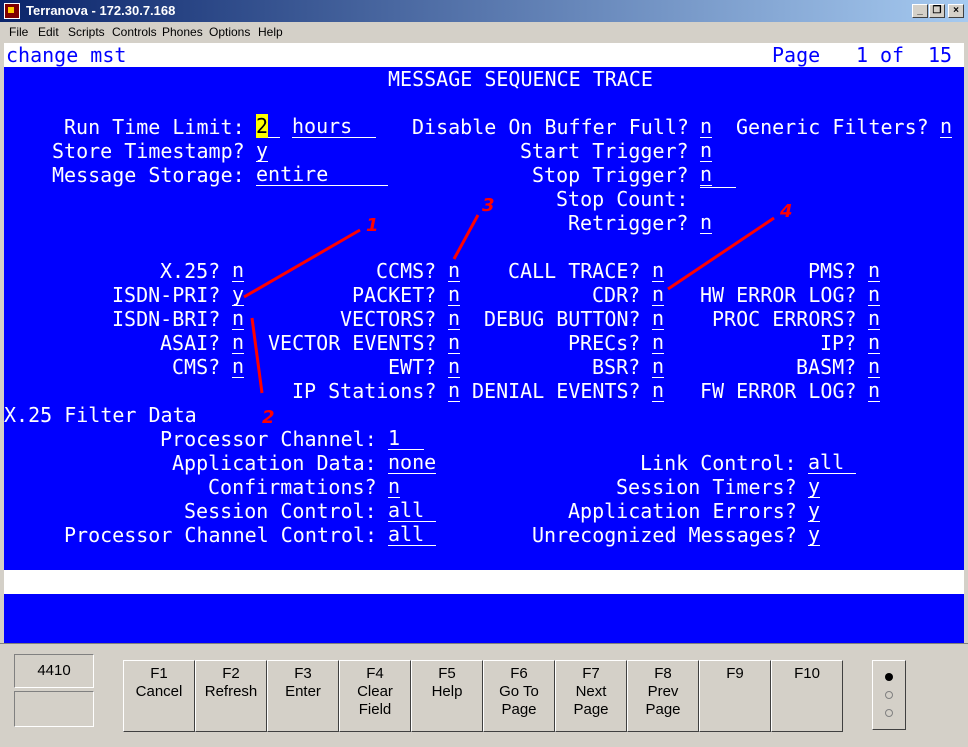  What do you see at coordinates (229, 32) in the screenshot?
I see `menu-options: Options` at bounding box center [229, 32].